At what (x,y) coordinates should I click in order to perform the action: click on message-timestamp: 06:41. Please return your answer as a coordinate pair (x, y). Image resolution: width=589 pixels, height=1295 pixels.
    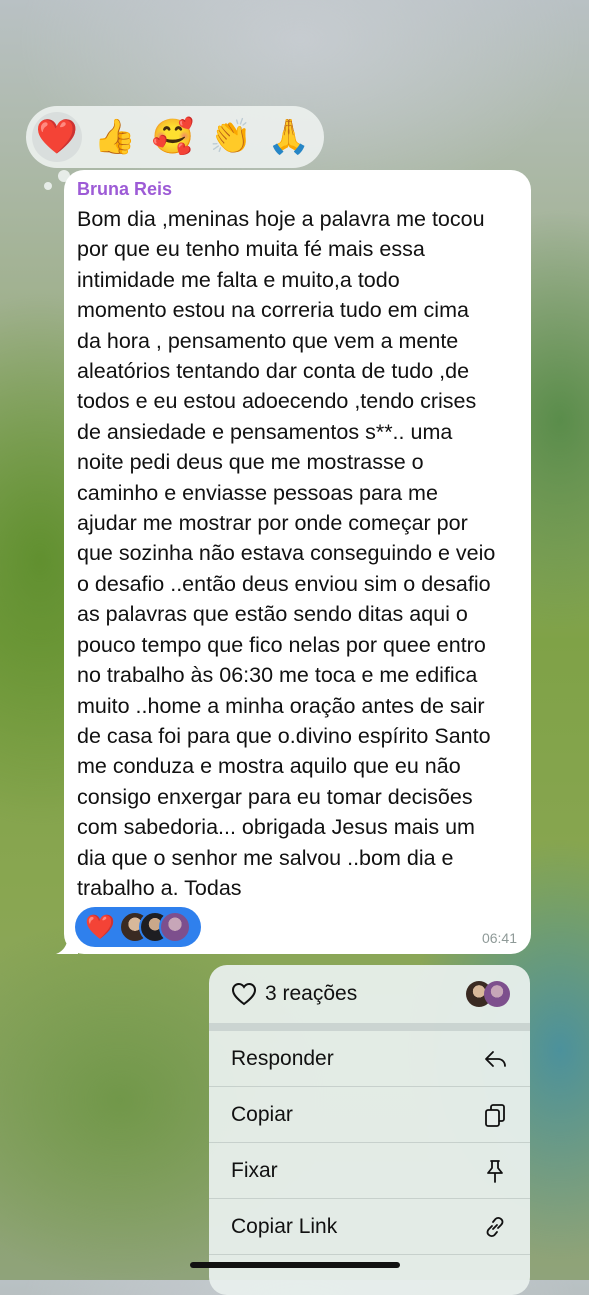
    Looking at the image, I should click on (499, 938).